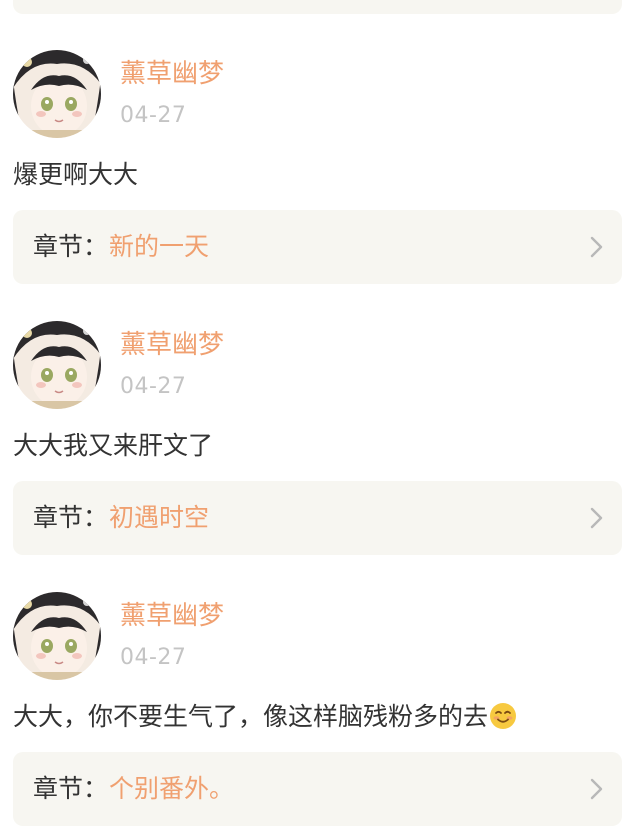  I want to click on chapter-card: 章节： 新的一天, so click(317, 247).